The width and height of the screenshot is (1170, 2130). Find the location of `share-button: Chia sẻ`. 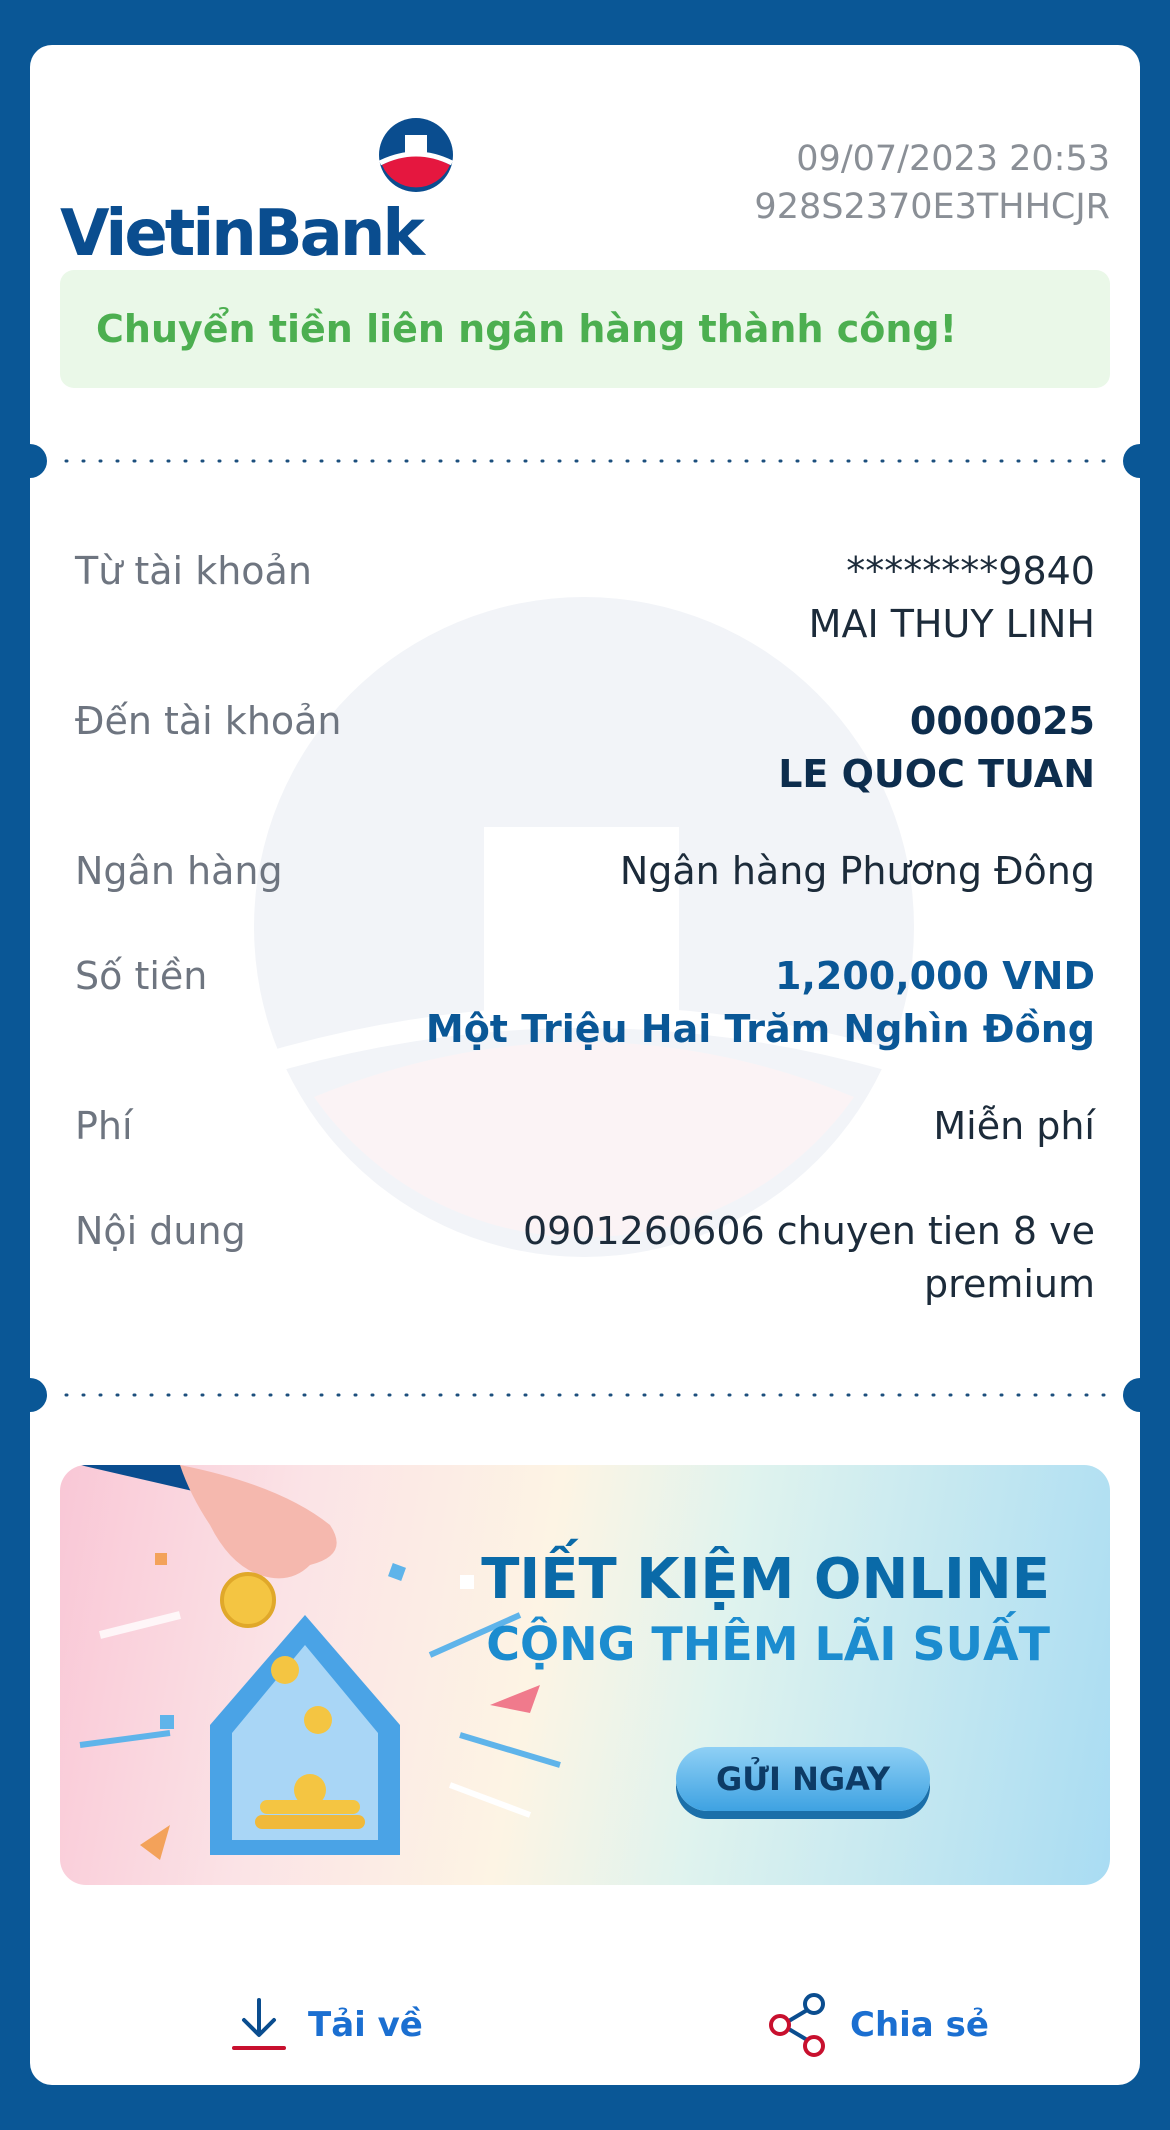

share-button: Chia sẻ is located at coordinates (878, 2025).